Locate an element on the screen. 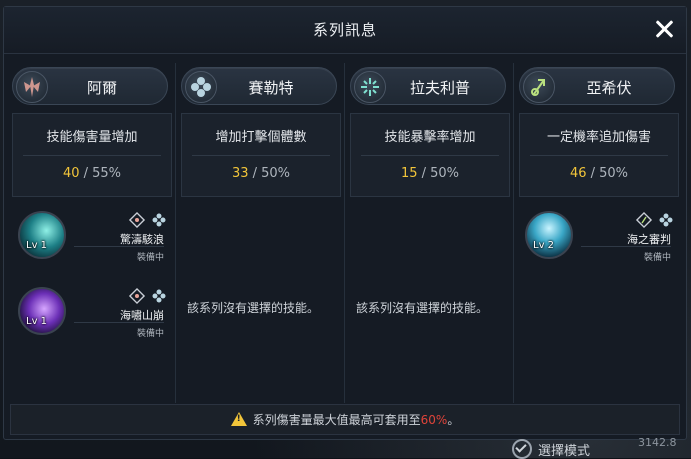  stat-label: 增加打擊個體數 is located at coordinates (261, 137).